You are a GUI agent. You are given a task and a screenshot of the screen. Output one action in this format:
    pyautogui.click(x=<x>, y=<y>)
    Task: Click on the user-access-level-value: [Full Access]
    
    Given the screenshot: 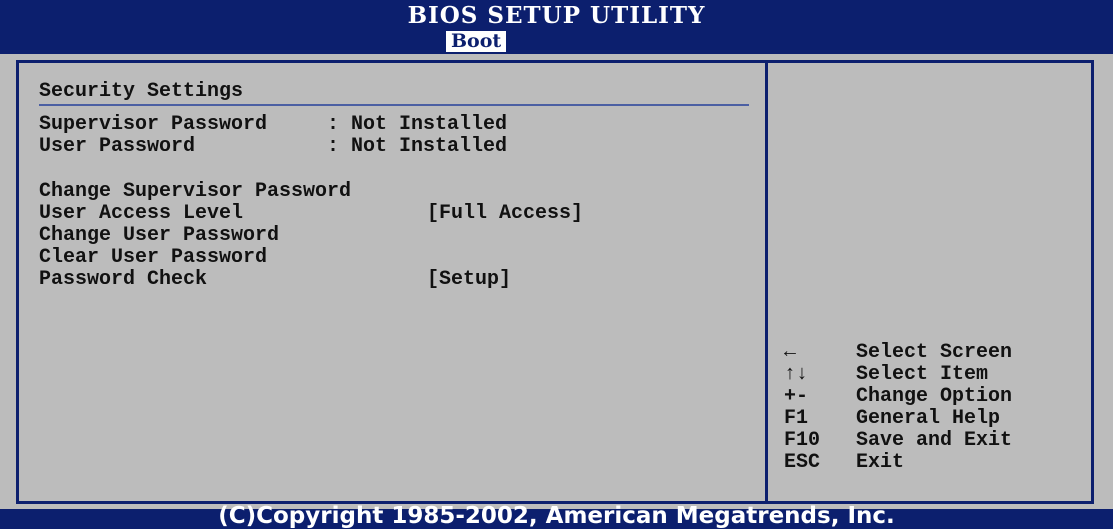 What is the action you would take?
    pyautogui.click(x=505, y=214)
    